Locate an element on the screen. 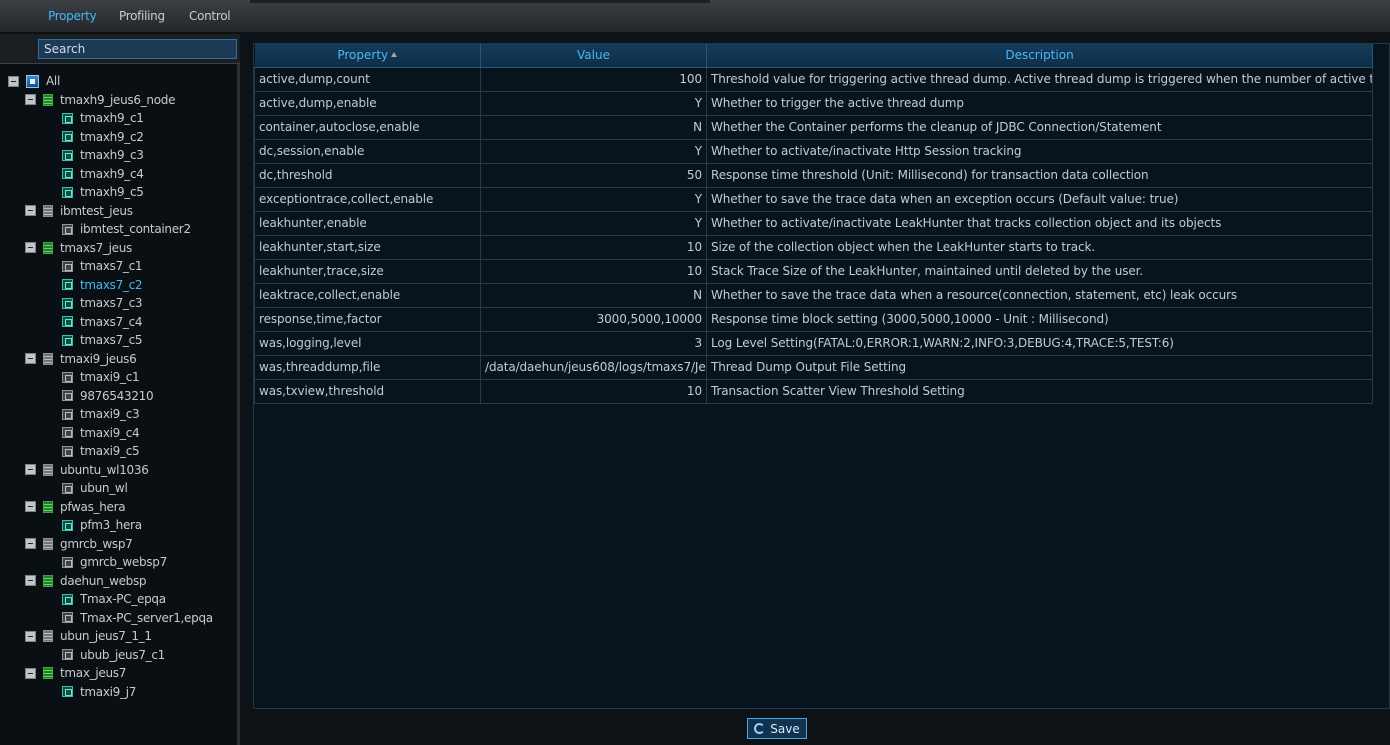 This screenshot has width=1390, height=745. tree-server-node: gmrcb_wsp7 is located at coordinates (79, 544).